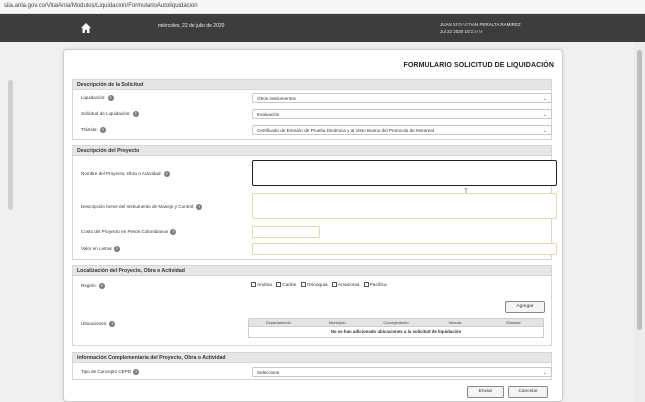 The width and height of the screenshot is (645, 402). I want to click on agregar-button: Agregar, so click(525, 307).